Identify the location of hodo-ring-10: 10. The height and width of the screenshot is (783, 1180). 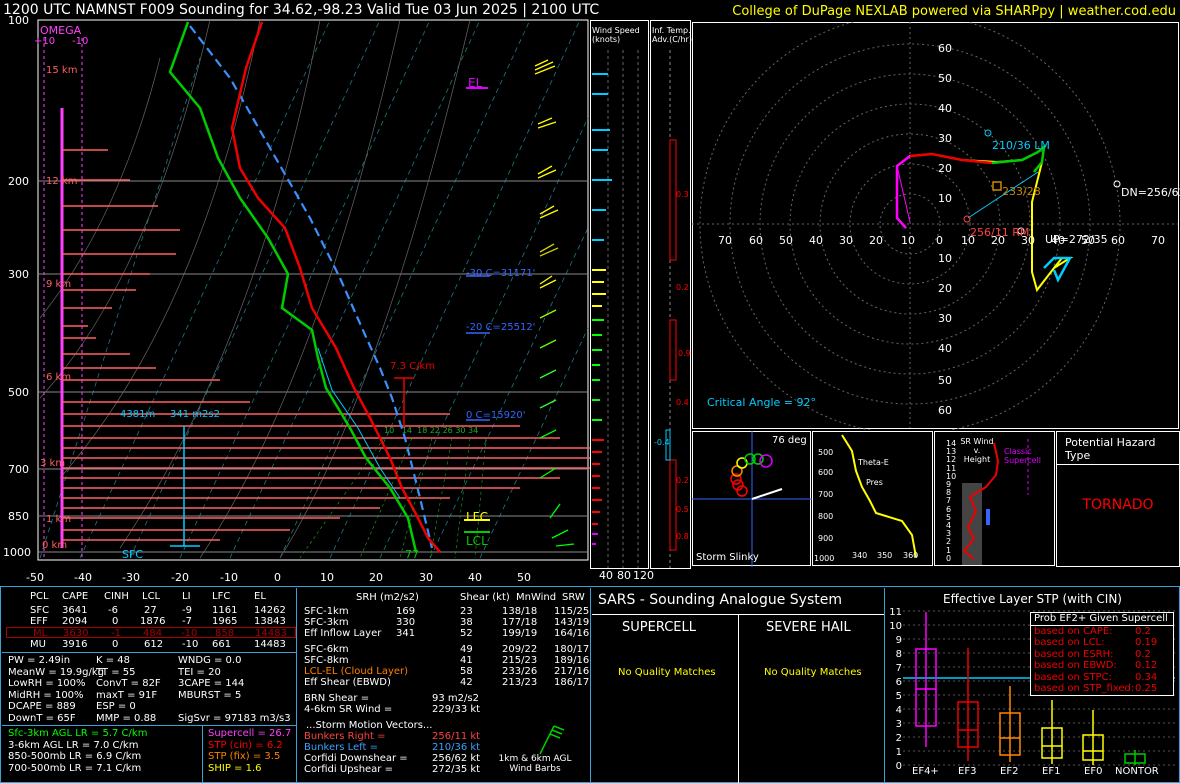
(945, 198).